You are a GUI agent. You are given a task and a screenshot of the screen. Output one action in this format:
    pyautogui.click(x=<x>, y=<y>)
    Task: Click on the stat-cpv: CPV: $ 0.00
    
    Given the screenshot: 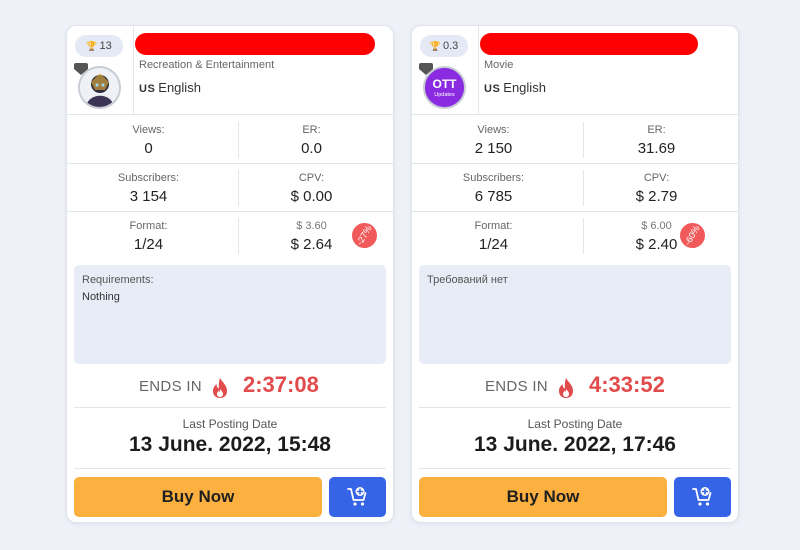 What is the action you would take?
    pyautogui.click(x=311, y=188)
    